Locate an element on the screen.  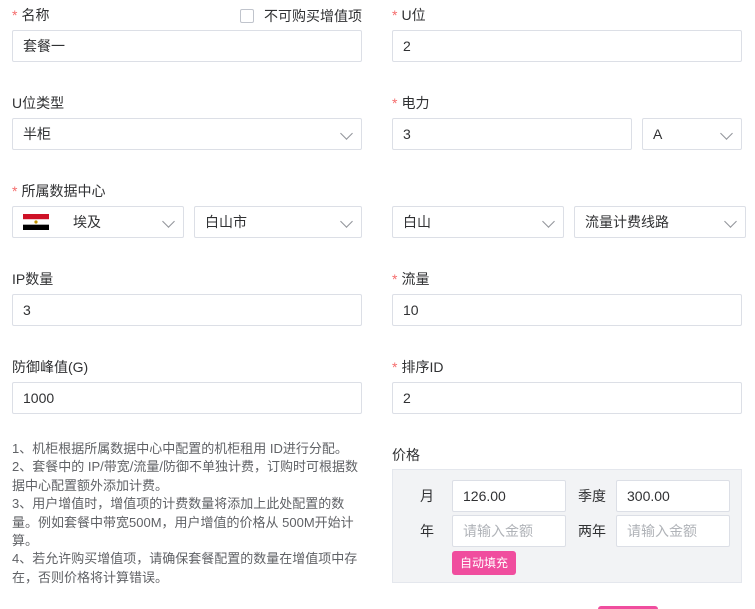
city-value: 白山市 is located at coordinates (226, 222).